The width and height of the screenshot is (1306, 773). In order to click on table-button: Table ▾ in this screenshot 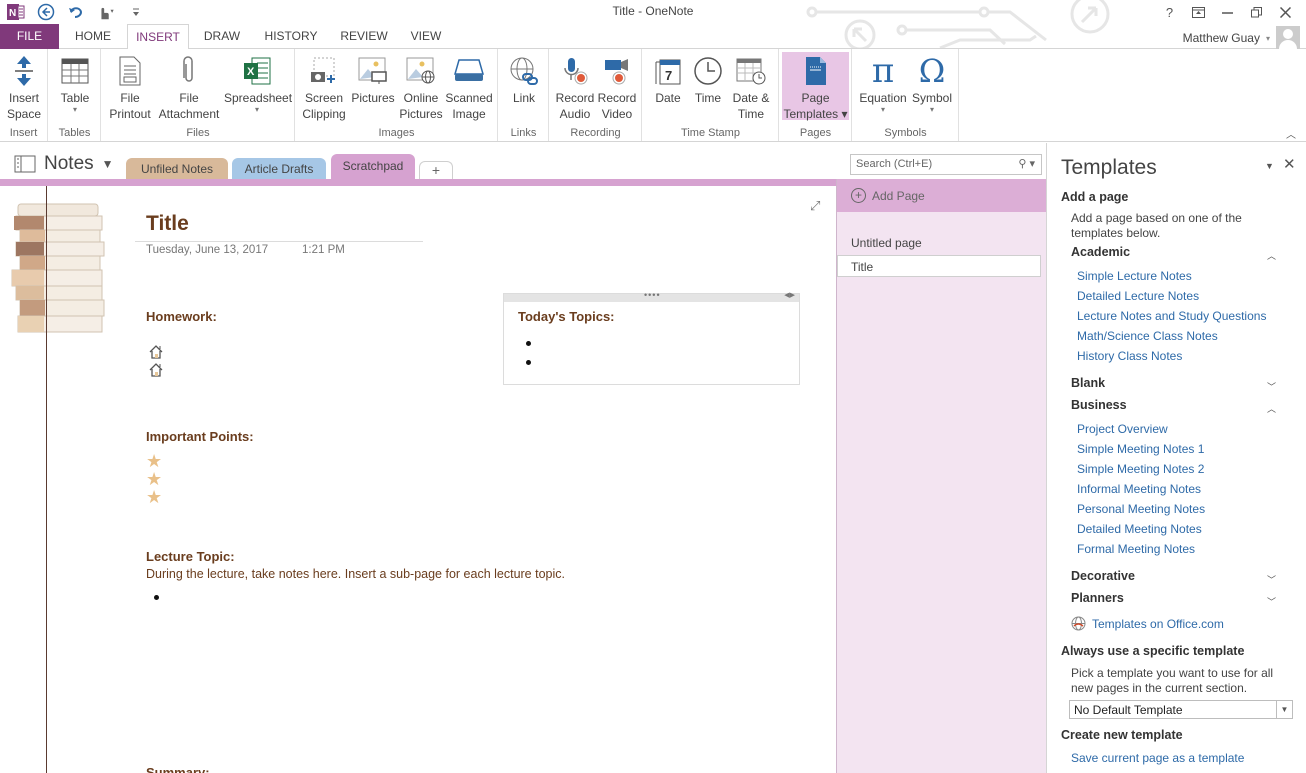, I will do `click(75, 83)`.